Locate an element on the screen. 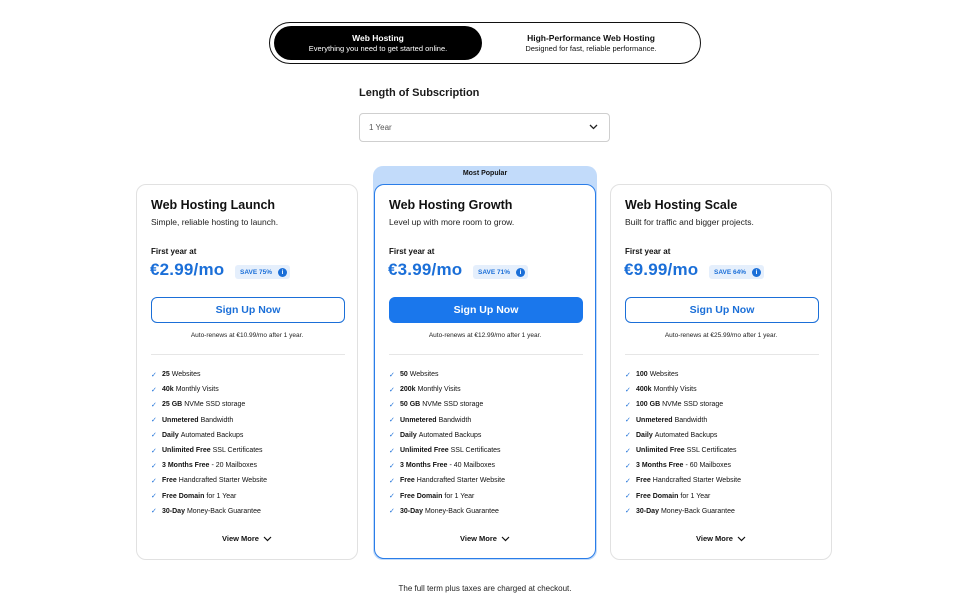 The height and width of the screenshot is (607, 976). feature-item: ✓ 200k Monthly Visits is located at coordinates (447, 389).